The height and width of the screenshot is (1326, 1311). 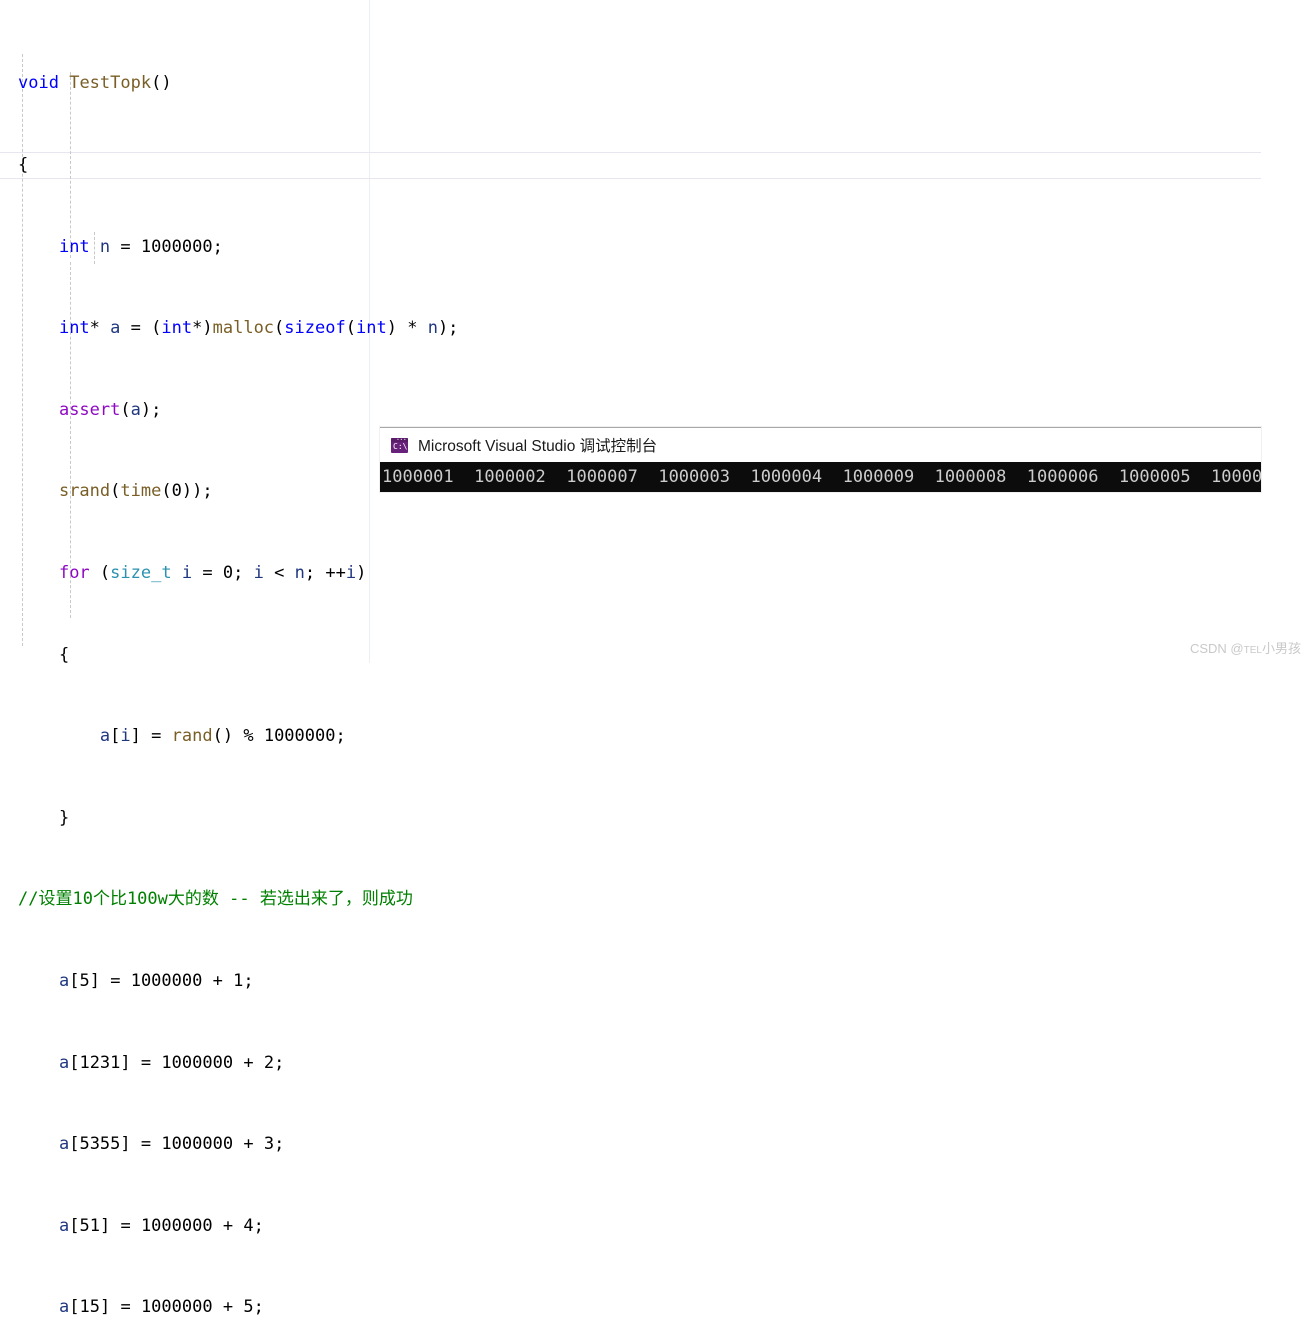 What do you see at coordinates (110, 409) in the screenshot?
I see `code-line: assert(a);` at bounding box center [110, 409].